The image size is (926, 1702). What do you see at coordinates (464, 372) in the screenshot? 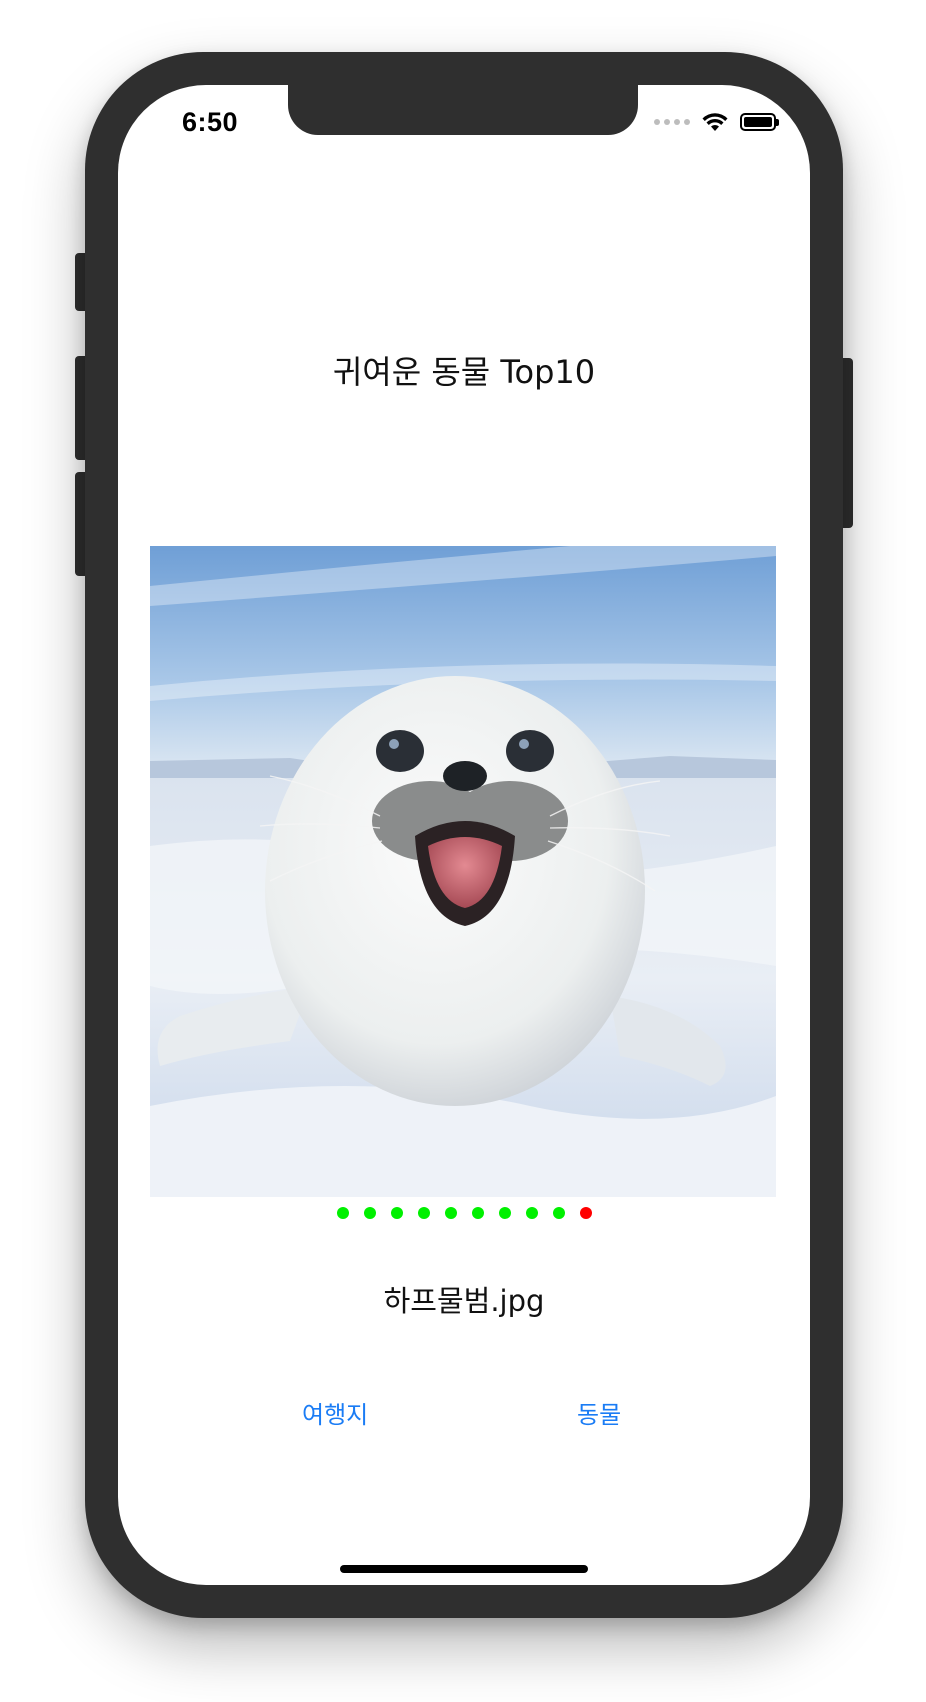
I see `page-title: 귀여운 동물 Top10` at bounding box center [464, 372].